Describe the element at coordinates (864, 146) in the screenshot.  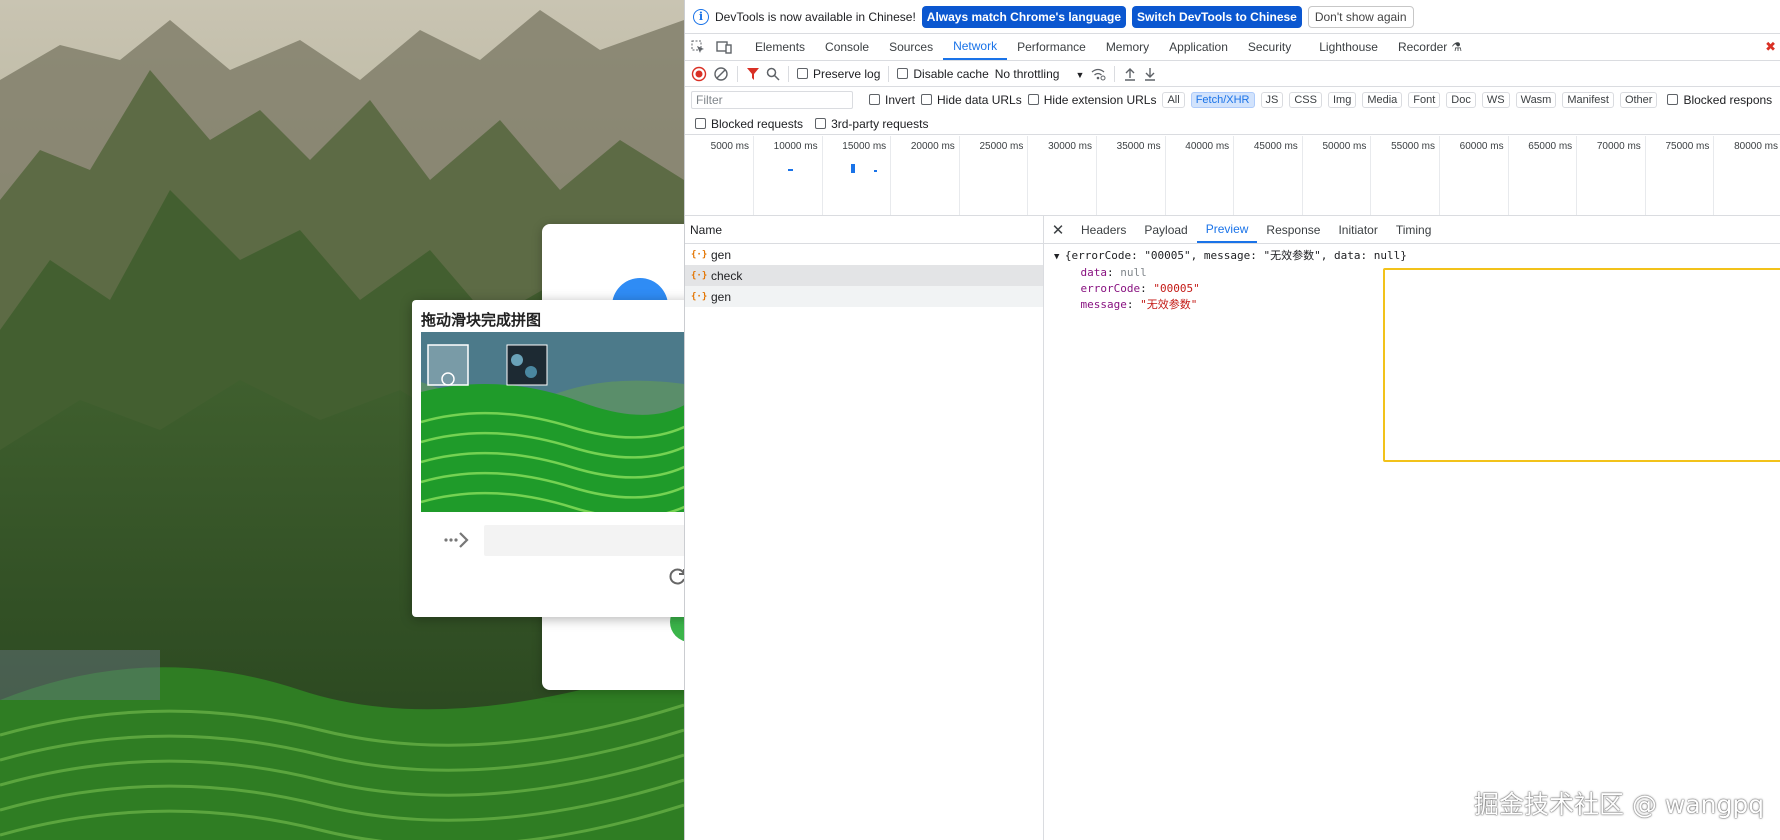
I see `timeline-tick-label: 15000 ms` at that location.